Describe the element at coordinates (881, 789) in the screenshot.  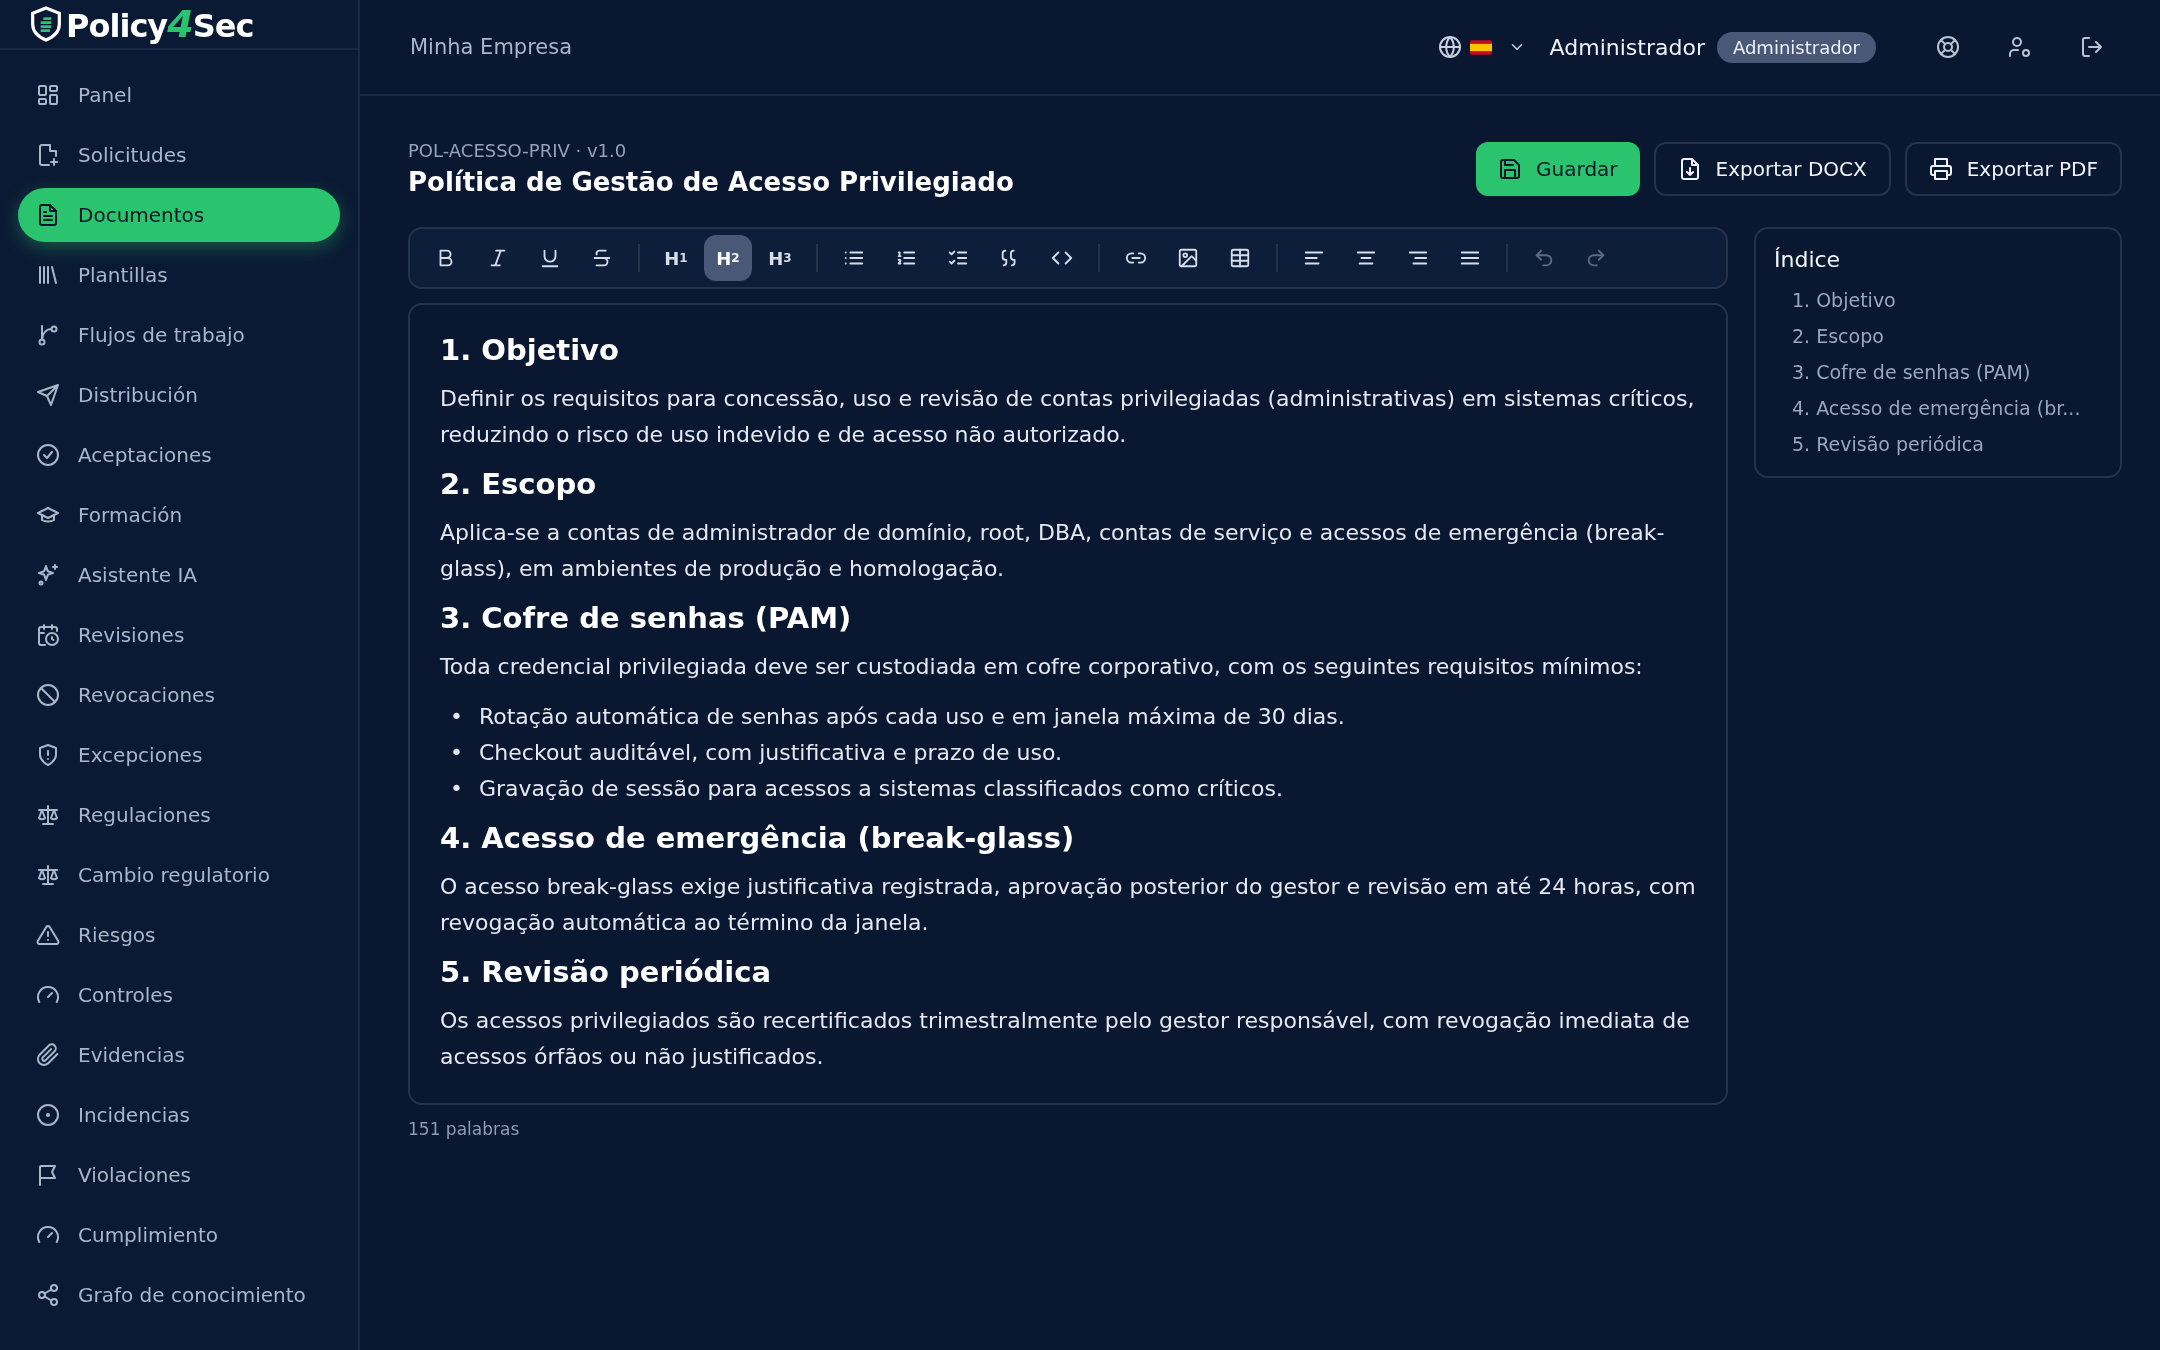
I see `list-item: Gravação de sessão para acessos a sistemas classificados como críticos.` at that location.